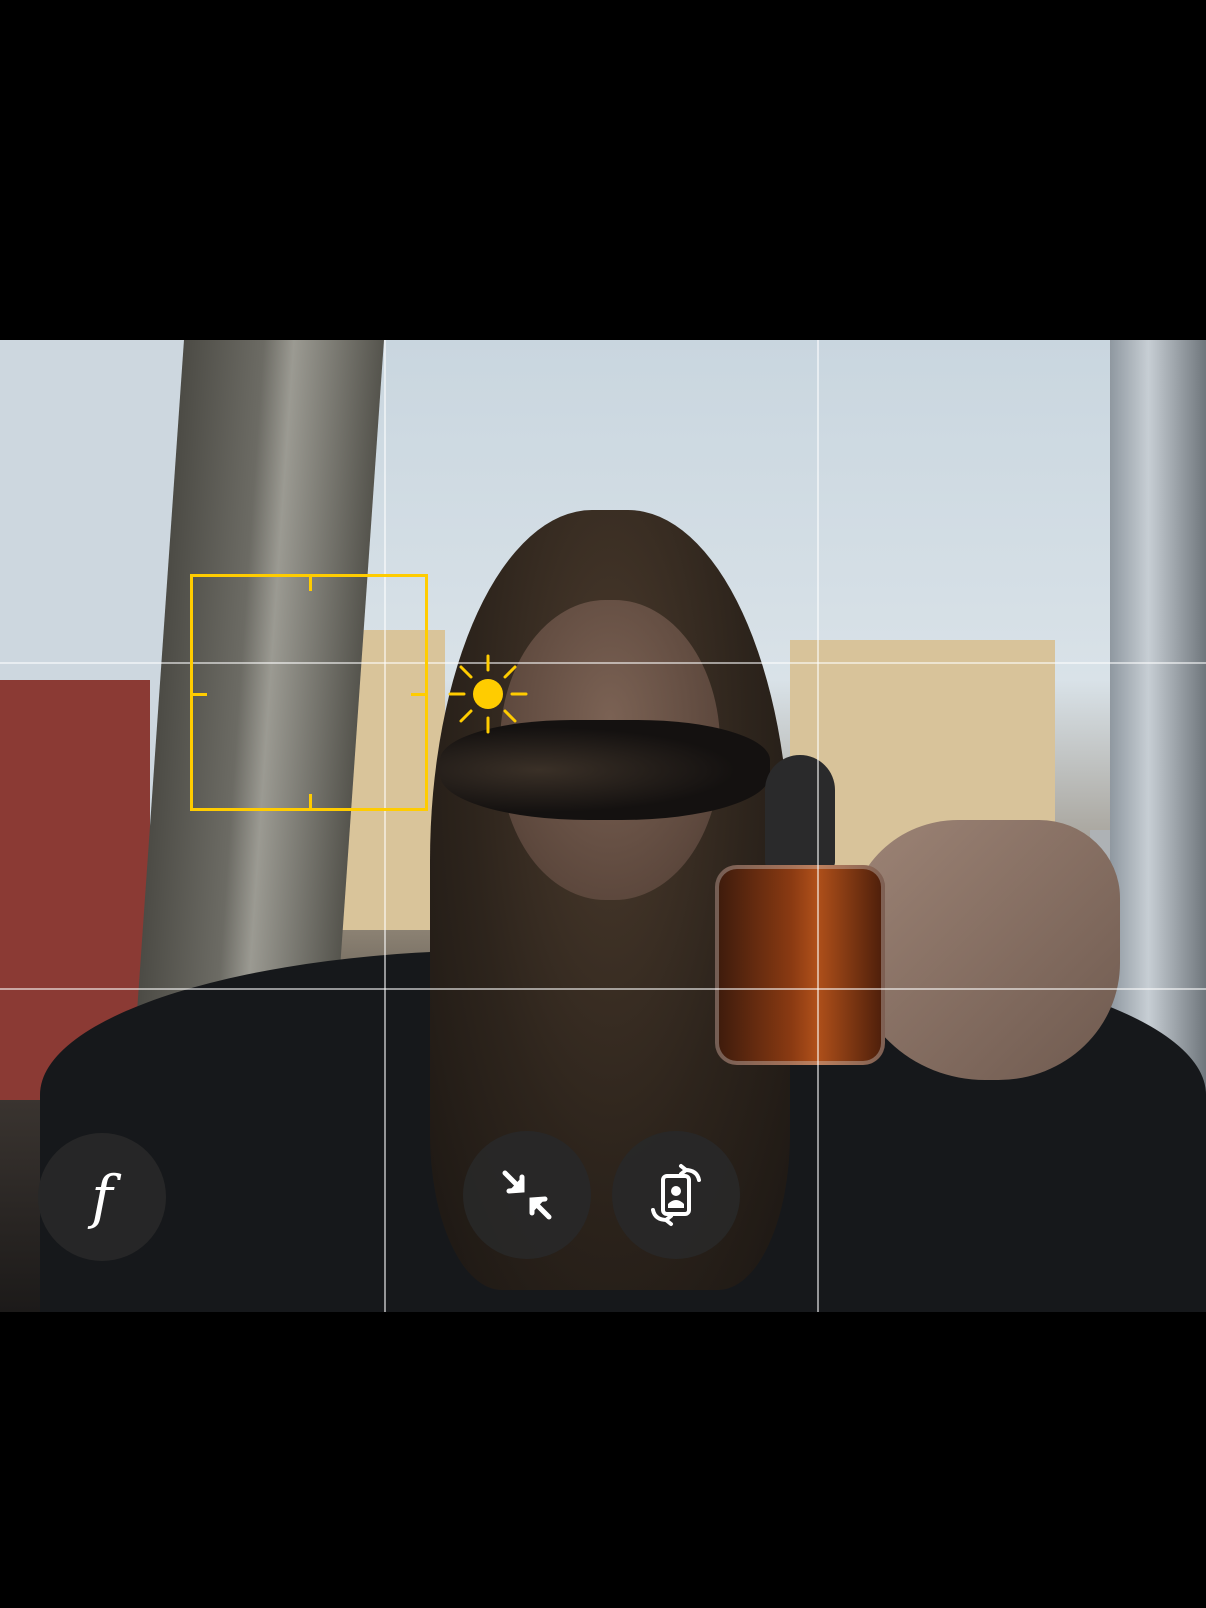  What do you see at coordinates (488, 694) in the screenshot?
I see `sun-icon` at bounding box center [488, 694].